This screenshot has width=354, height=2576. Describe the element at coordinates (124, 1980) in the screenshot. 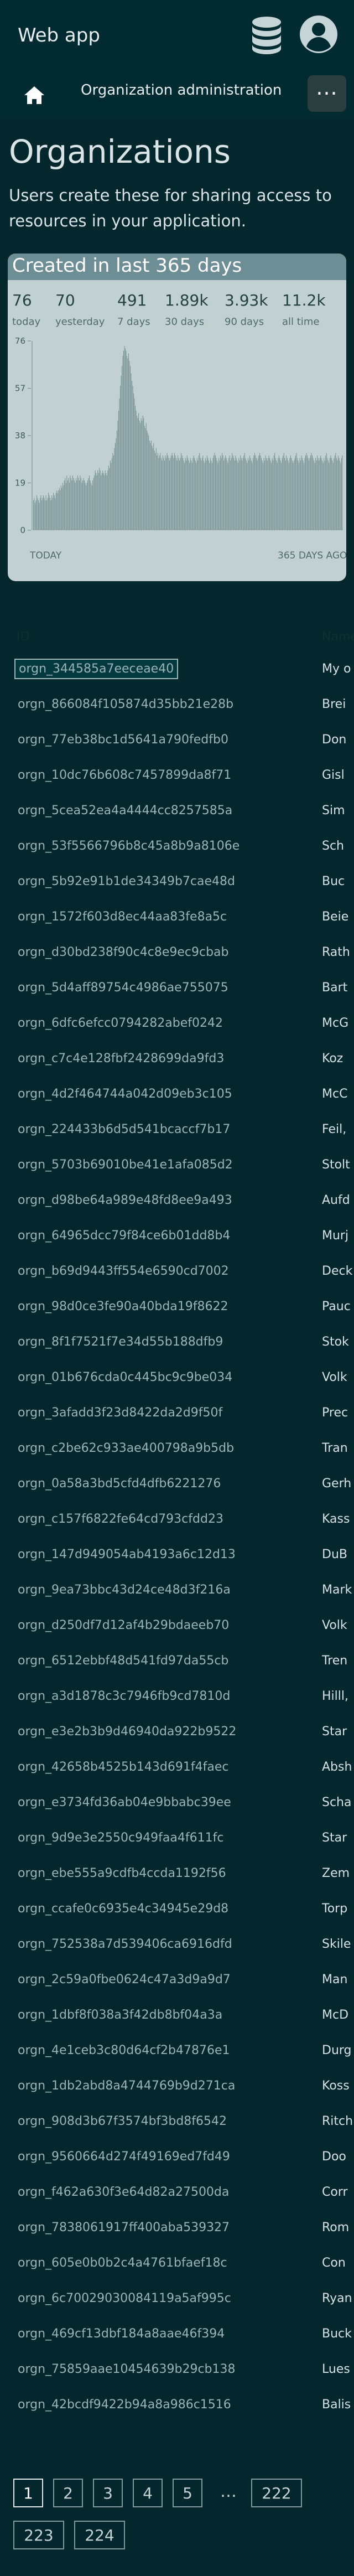

I see `organization-id-link: orgn_2c59a0fbe0624c47a3d9a9d7` at that location.